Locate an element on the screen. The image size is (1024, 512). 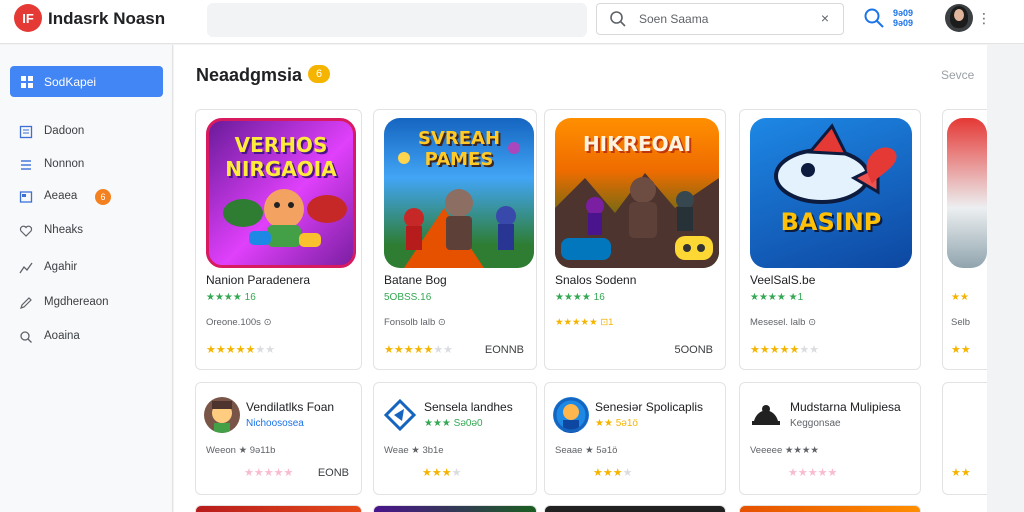
notification-badge: 6 is located at coordinates (103, 197).